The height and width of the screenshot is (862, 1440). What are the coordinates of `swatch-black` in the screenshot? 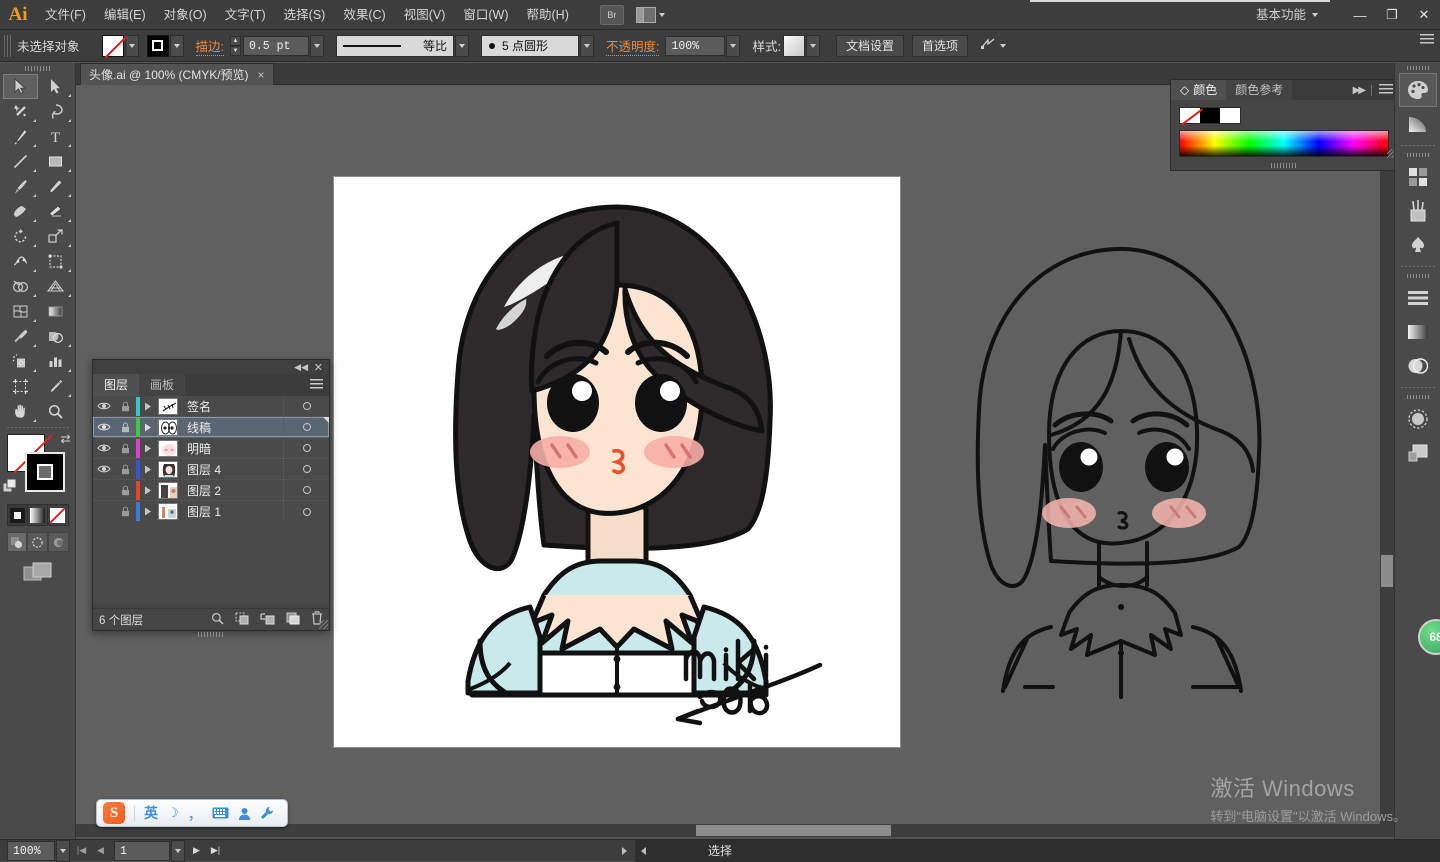 It's located at (1210, 115).